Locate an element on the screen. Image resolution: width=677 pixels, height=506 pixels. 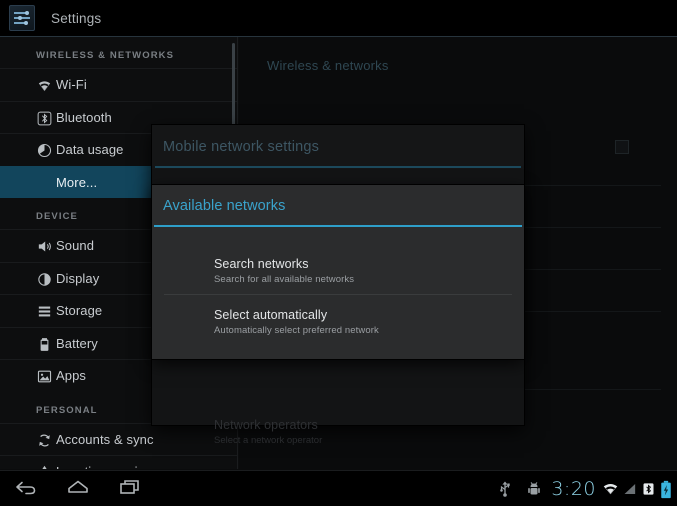
option-summary: Automatically select preferred network is located at coordinates (296, 330).